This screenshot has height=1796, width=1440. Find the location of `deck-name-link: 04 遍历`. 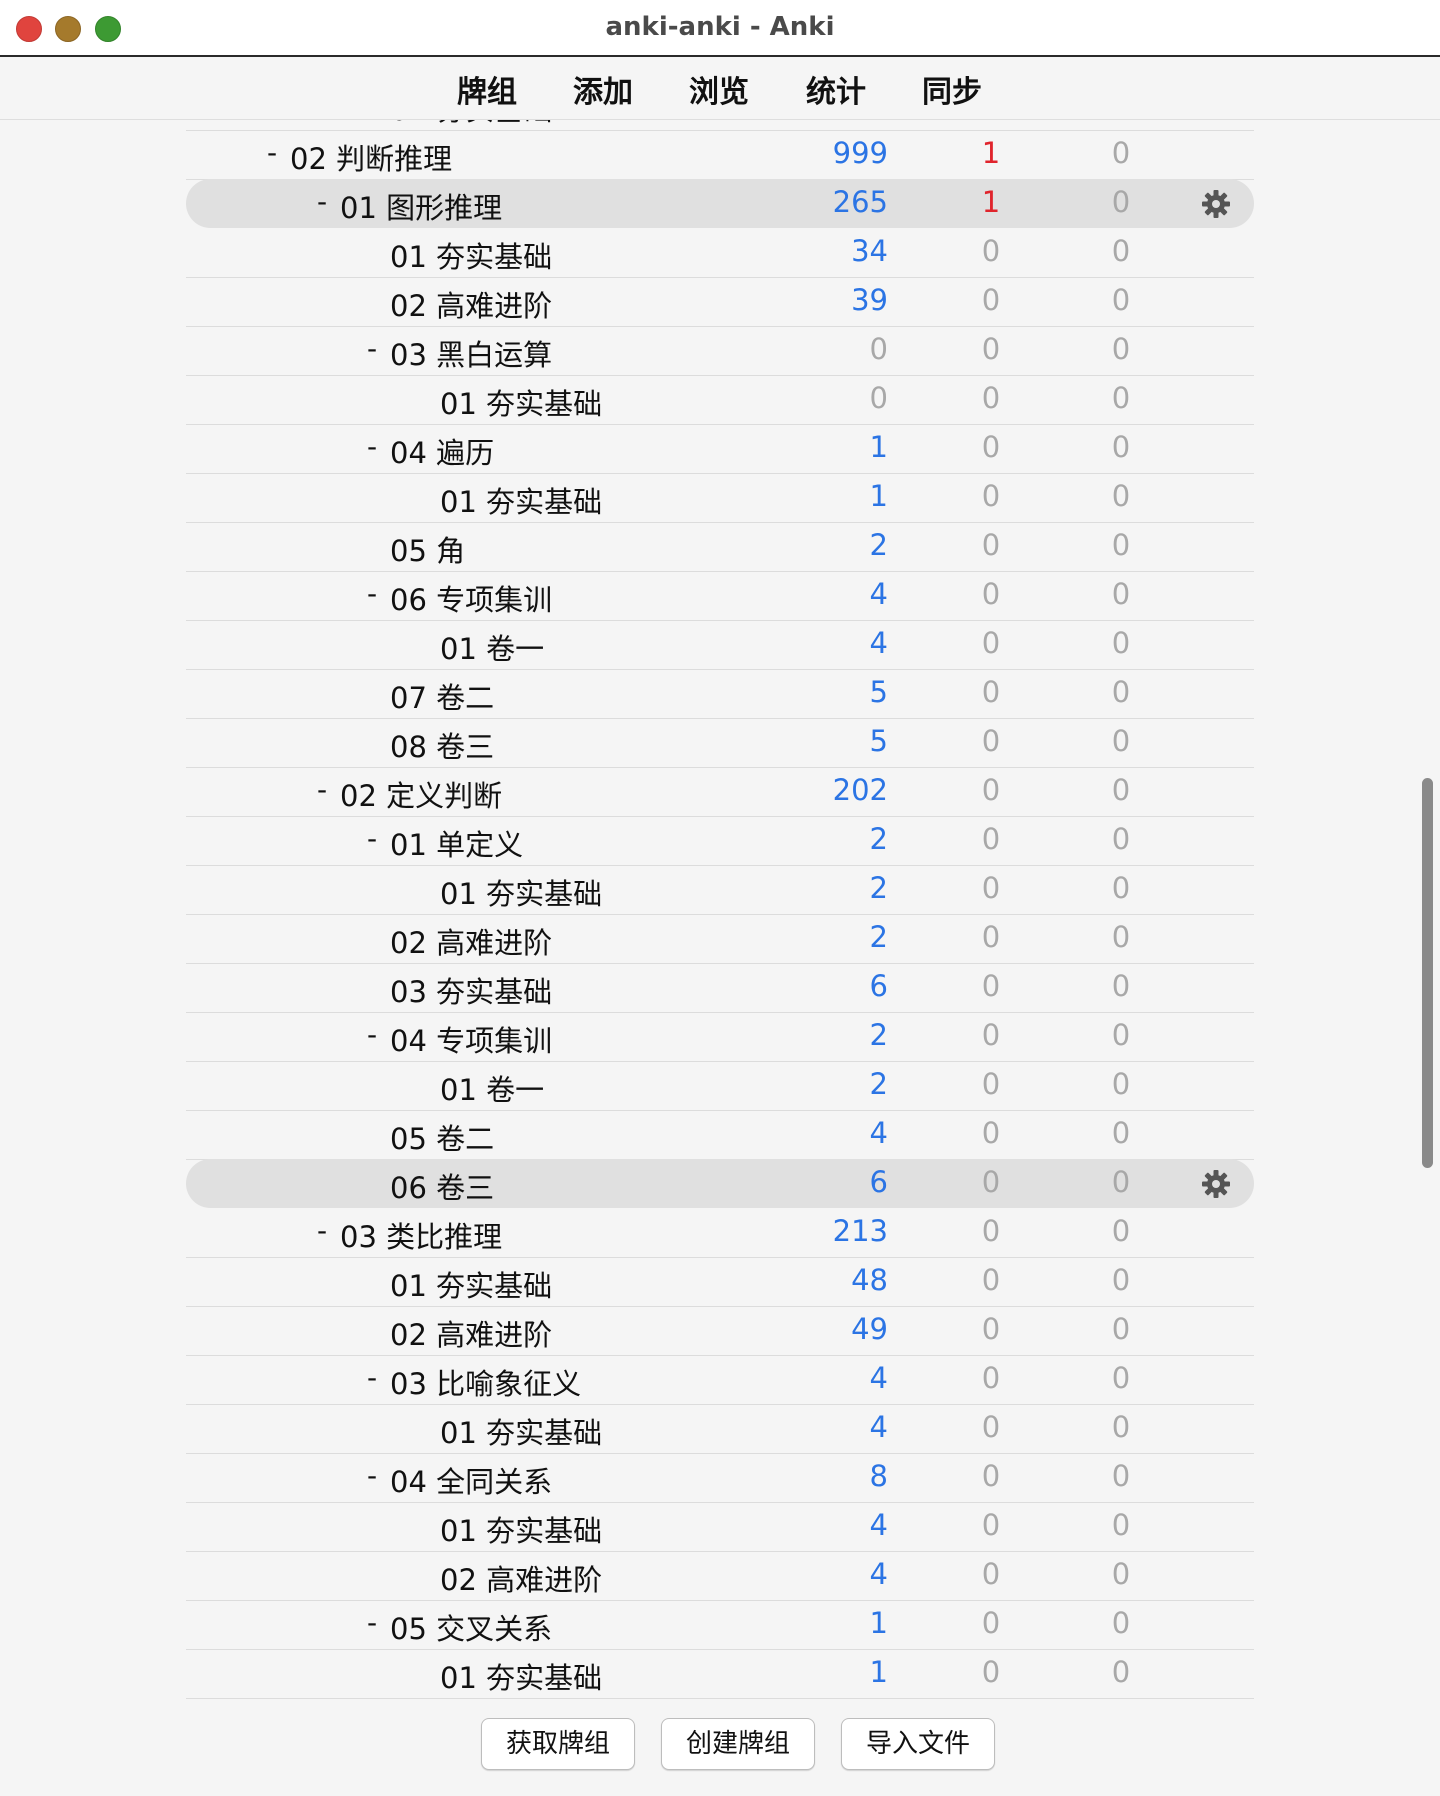

deck-name-link: 04 遍历 is located at coordinates (442, 451).